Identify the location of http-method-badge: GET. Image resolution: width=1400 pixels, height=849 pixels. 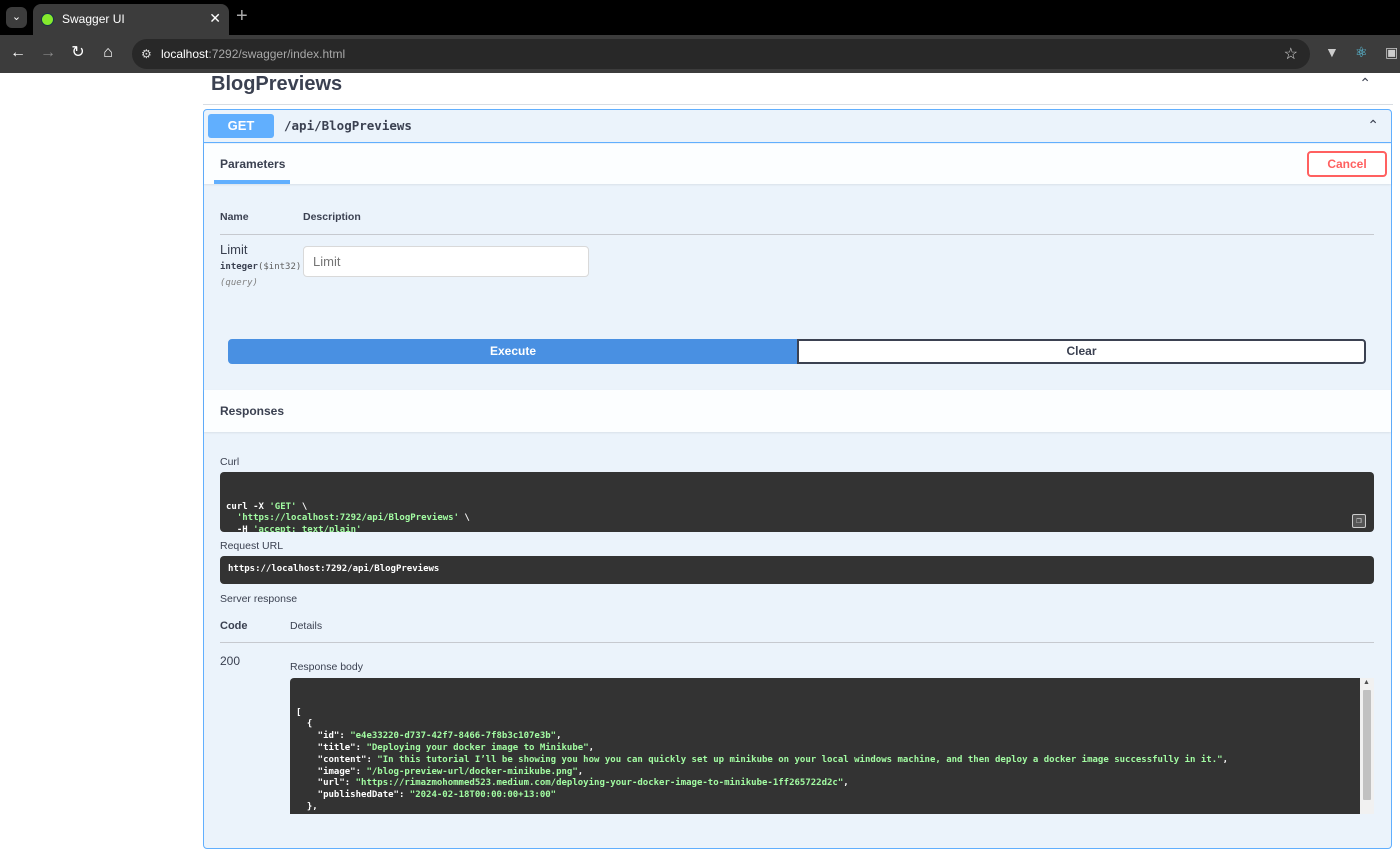
(241, 126).